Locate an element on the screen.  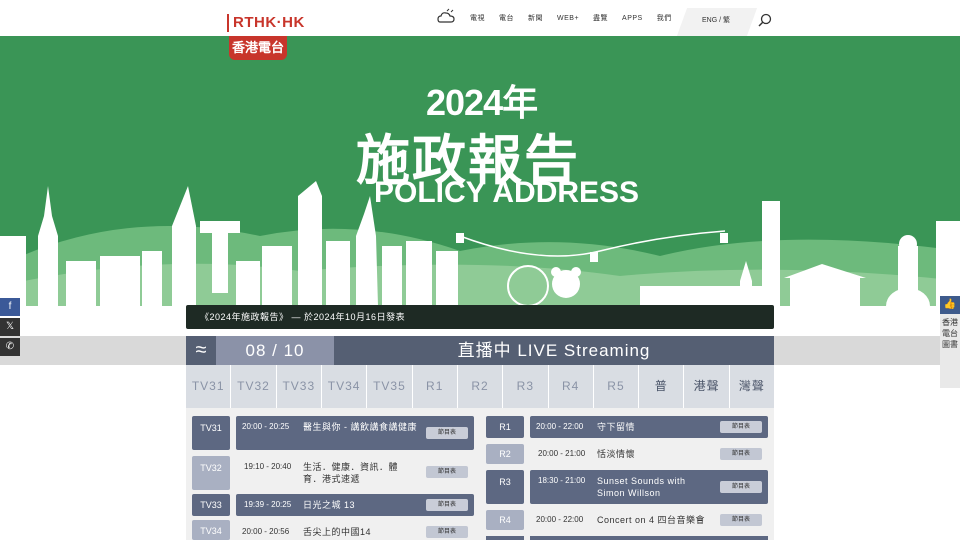
program-title: 日光之城 13 is located at coordinates (329, 505).